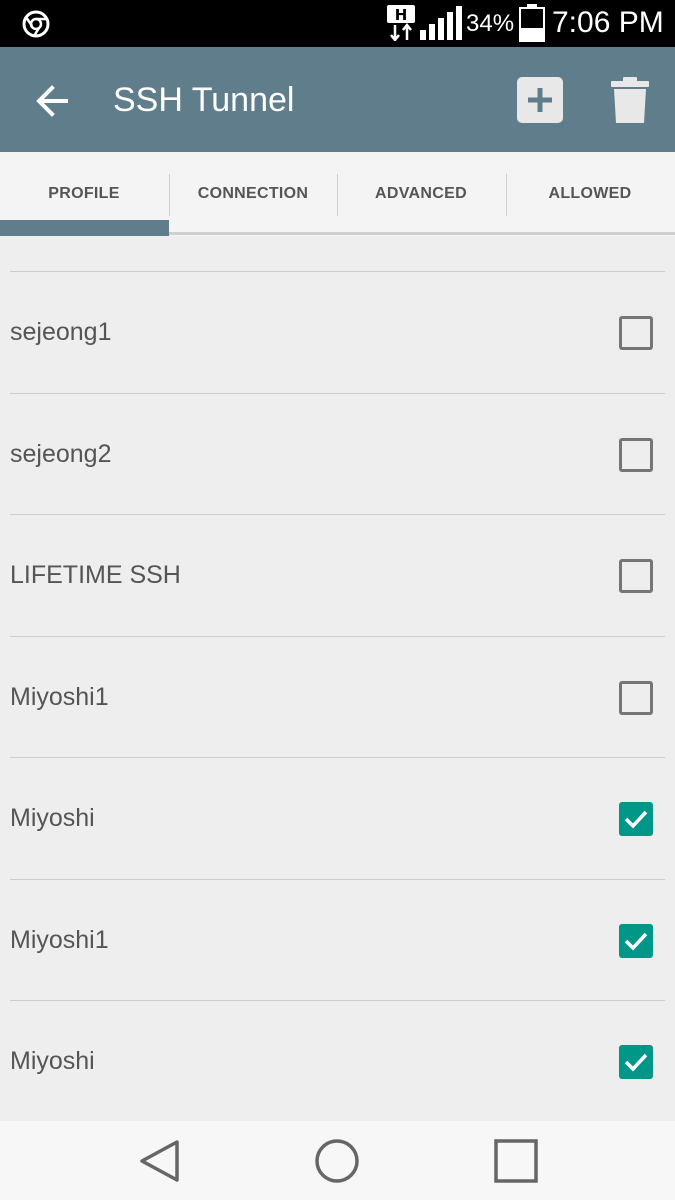 The height and width of the screenshot is (1200, 675). Describe the element at coordinates (337, 575) in the screenshot. I see `list-item: LIFETIME SSH` at that location.